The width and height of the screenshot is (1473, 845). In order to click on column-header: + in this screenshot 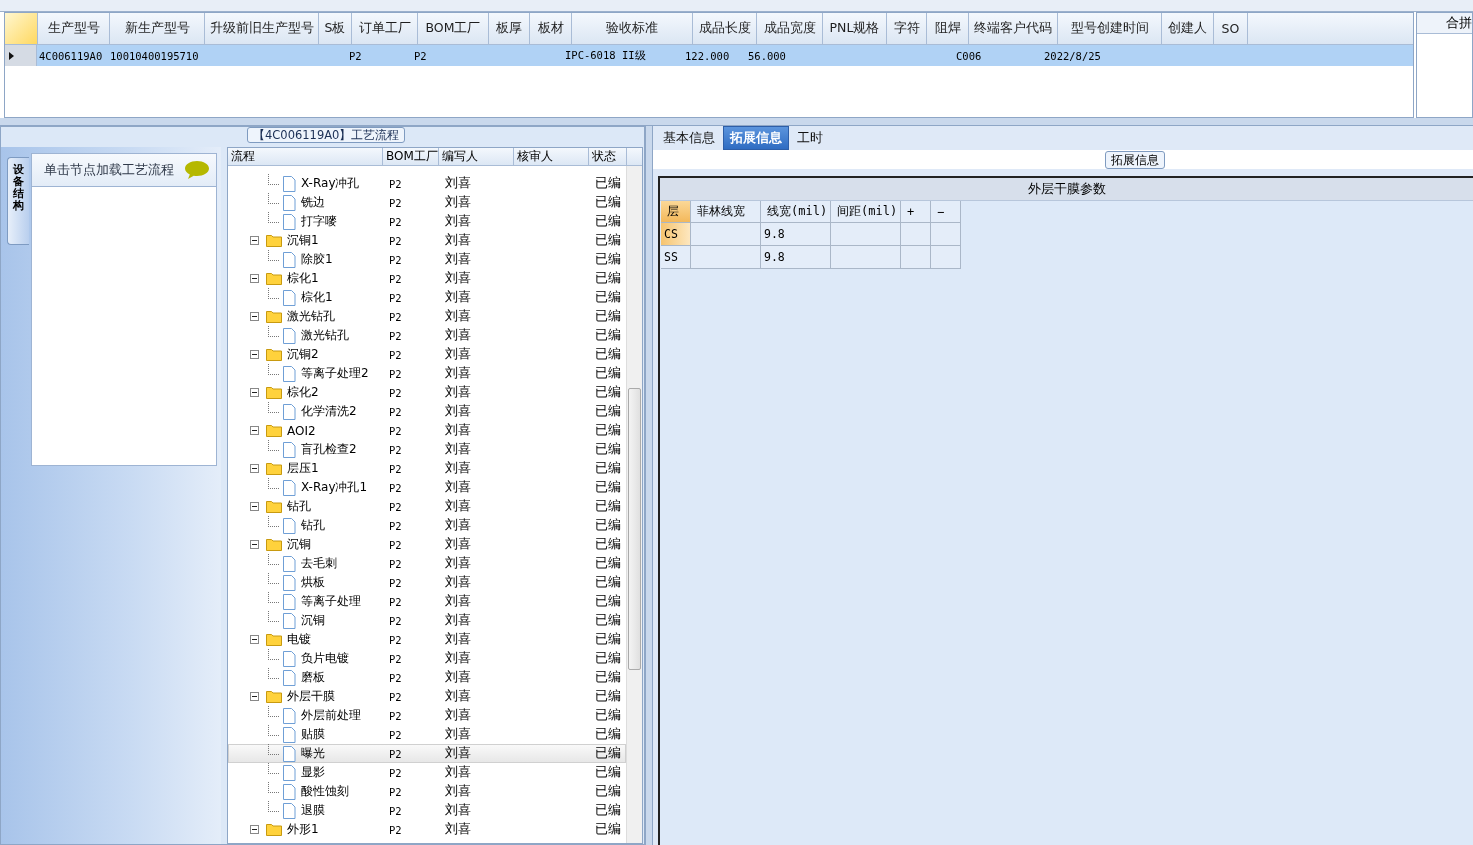, I will do `click(916, 212)`.